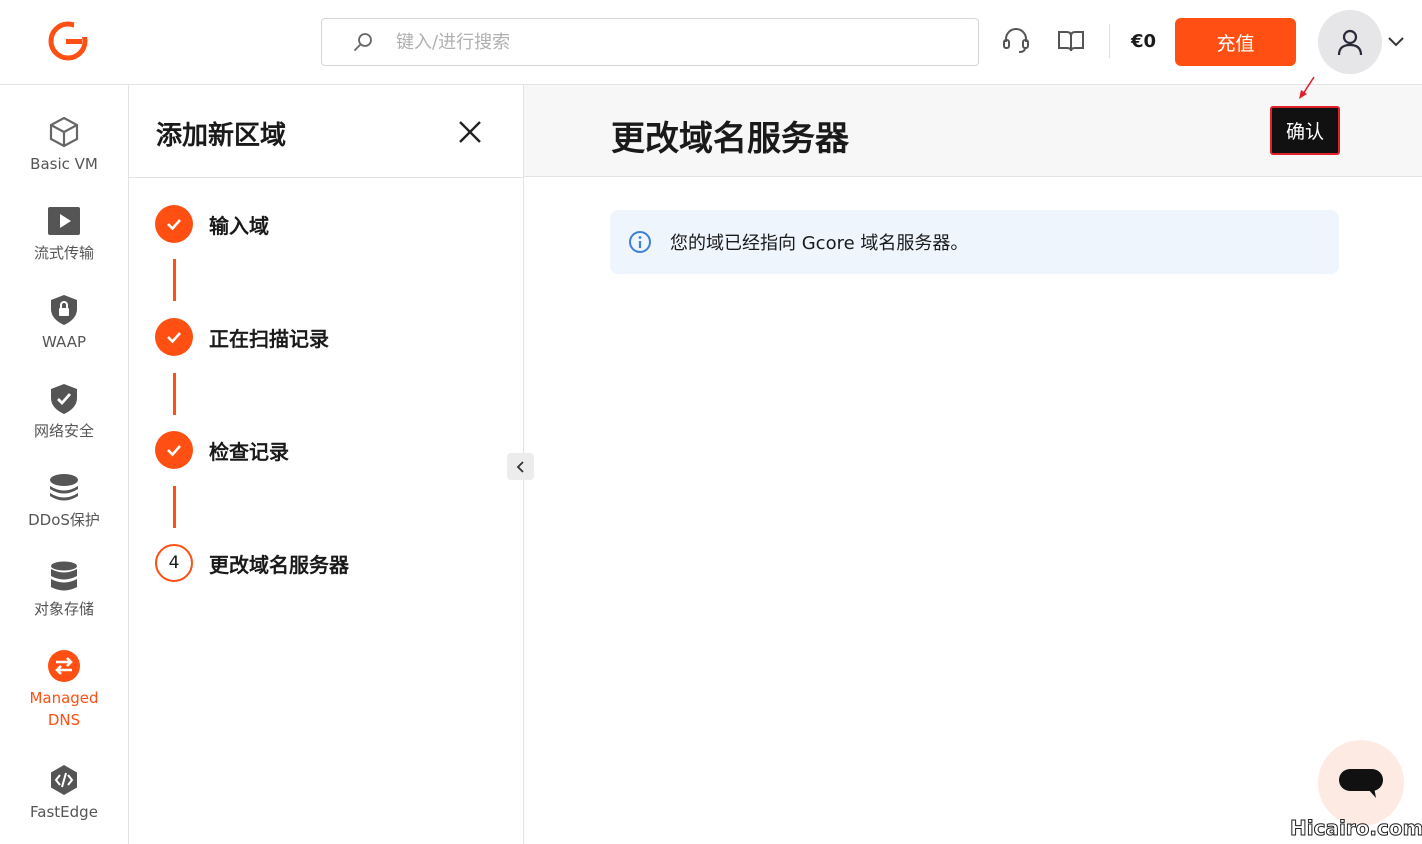 Image resolution: width=1422 pixels, height=844 pixels. Describe the element at coordinates (64, 399) in the screenshot. I see `shield-check-icon` at that location.